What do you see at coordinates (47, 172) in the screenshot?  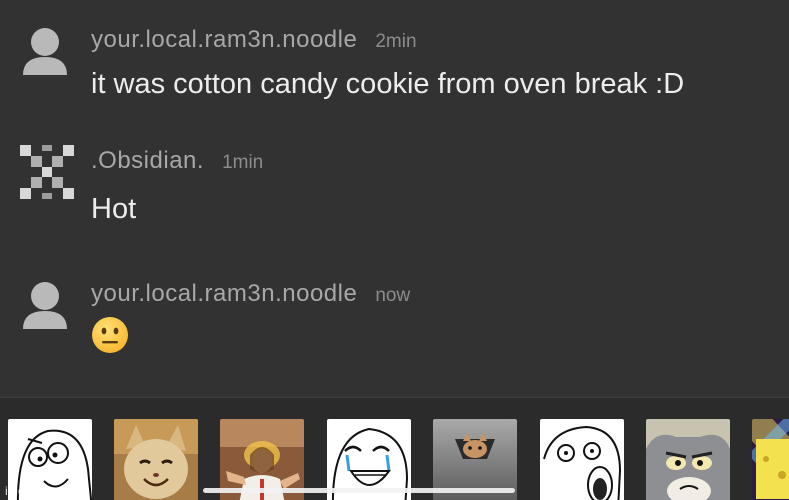 I see `checker-x-avatar-icon` at bounding box center [47, 172].